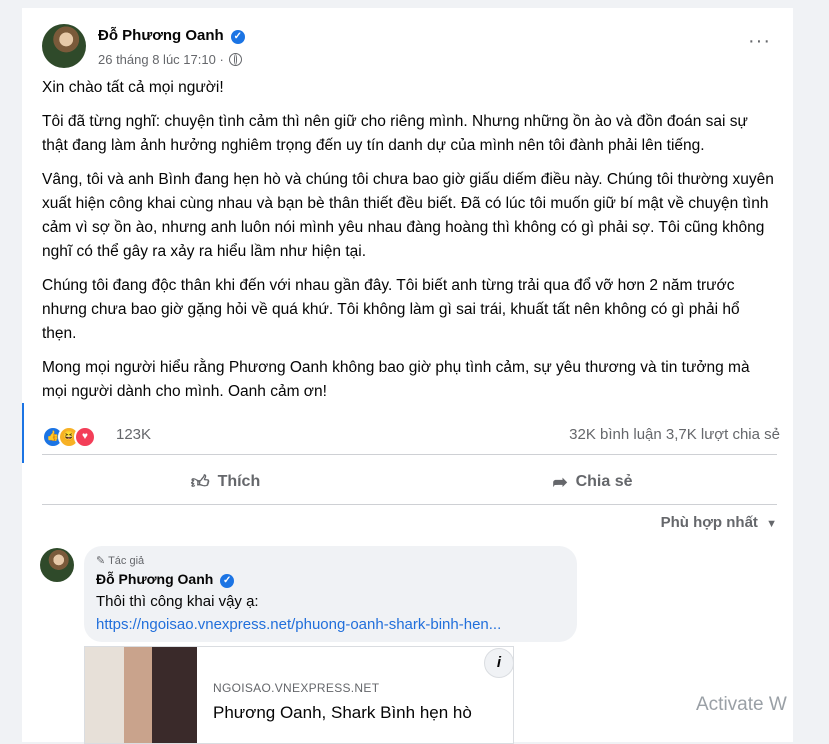  I want to click on share-button: ➦ Chia sẻ, so click(592, 482).